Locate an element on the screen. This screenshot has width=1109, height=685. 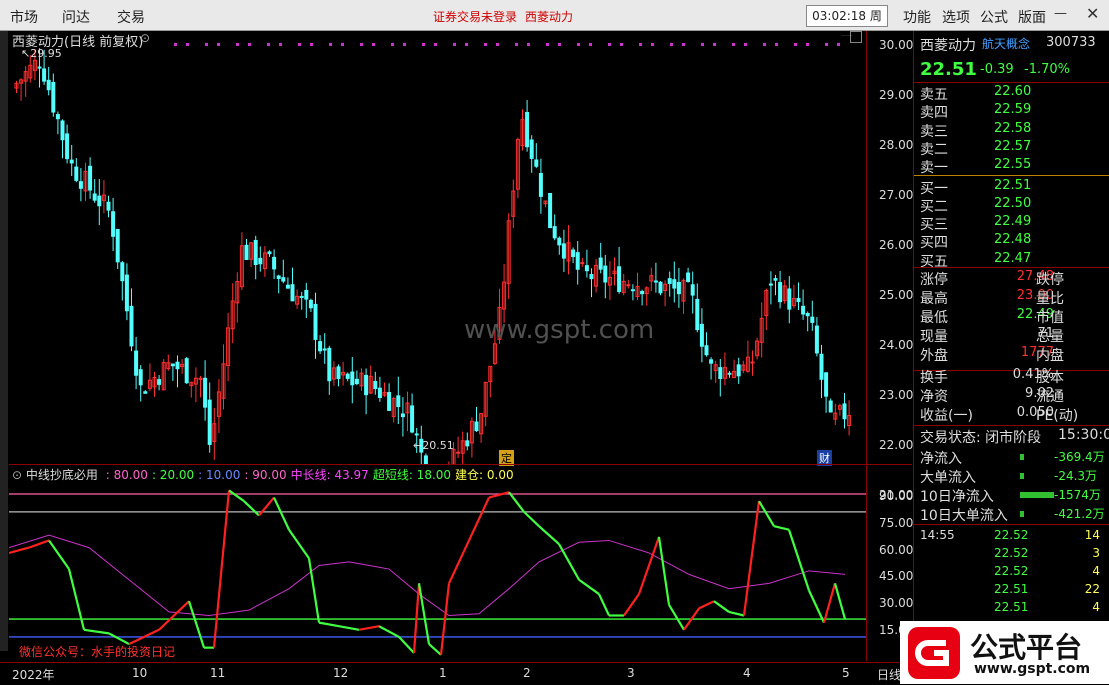
menu-ask: 问达 is located at coordinates (76, 17).